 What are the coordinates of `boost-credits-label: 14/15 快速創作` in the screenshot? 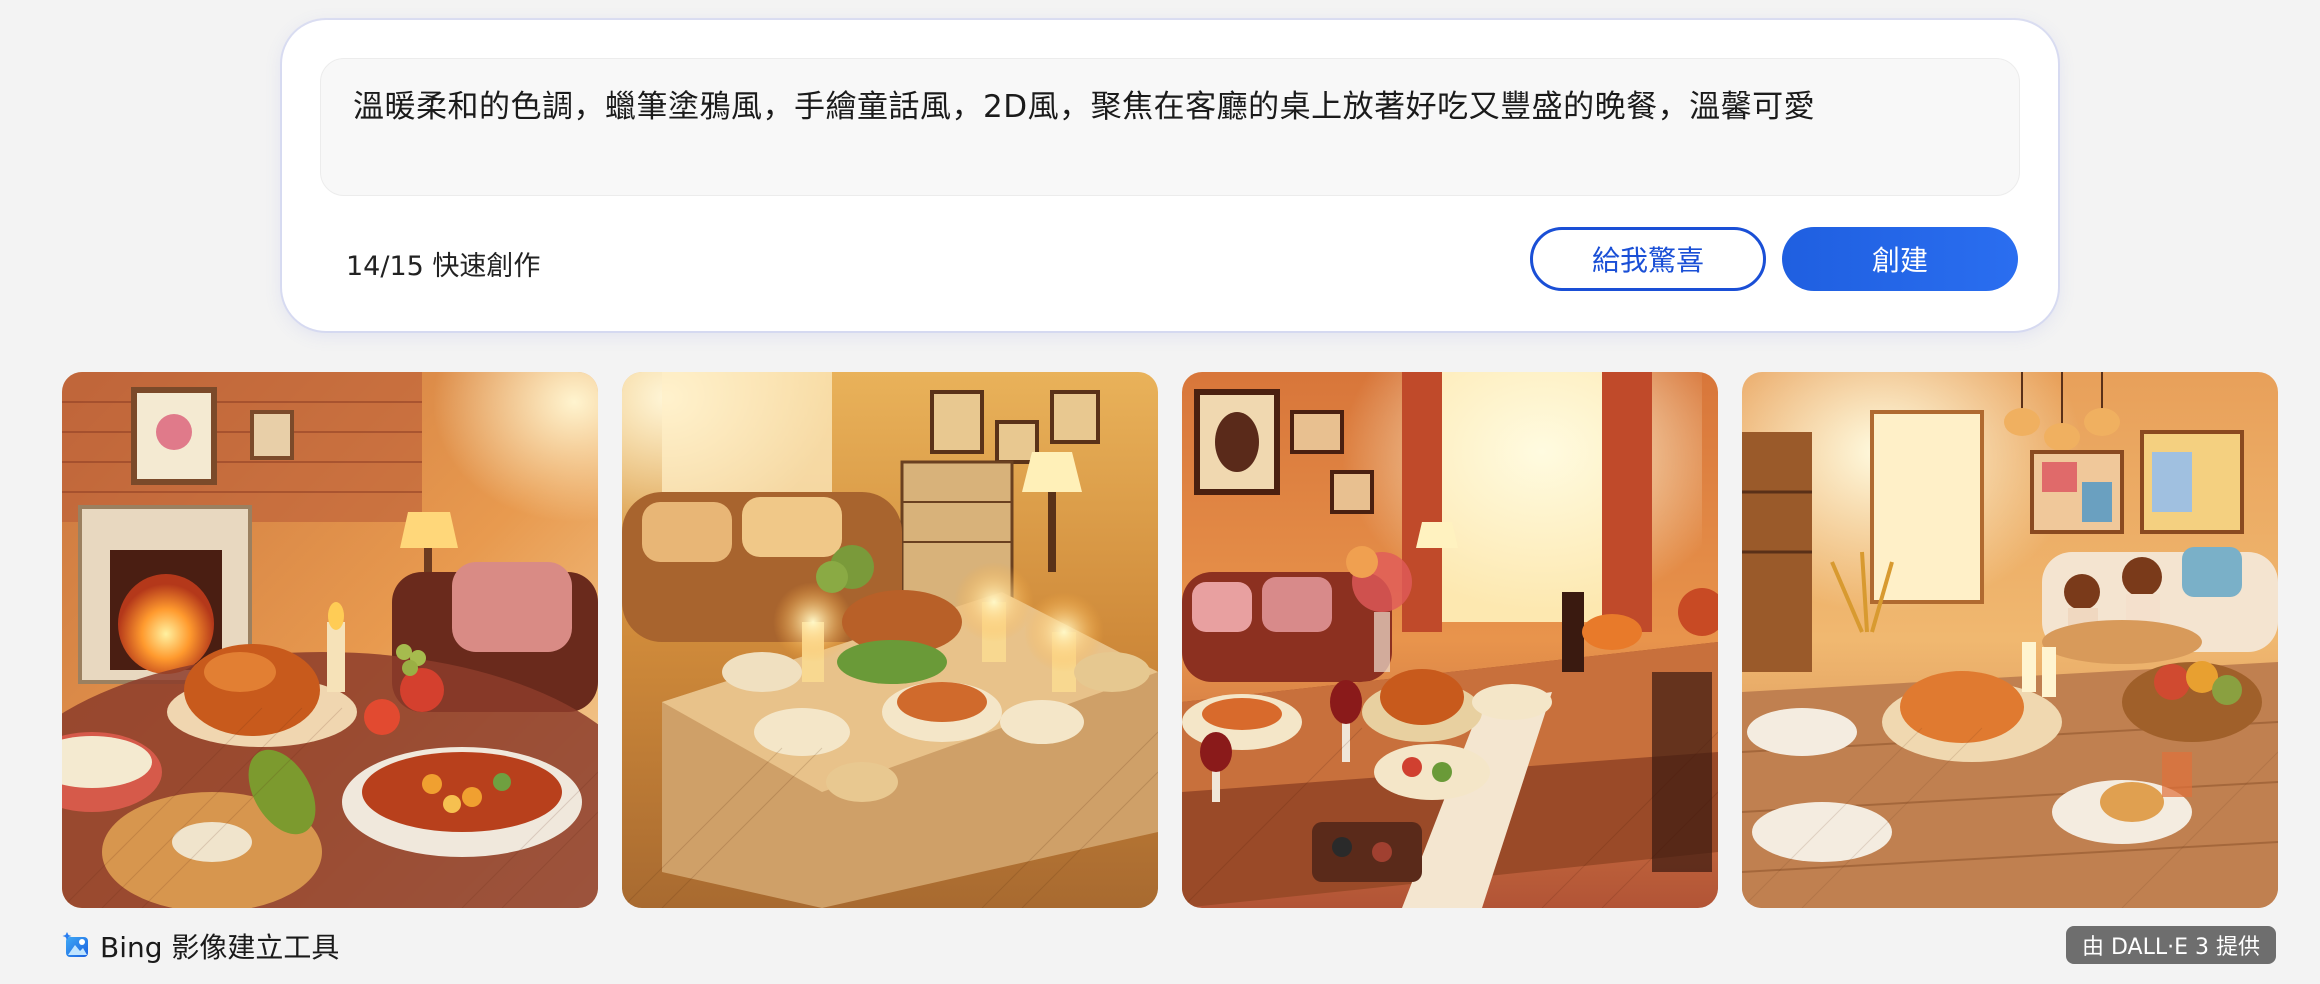 It's located at (443, 266).